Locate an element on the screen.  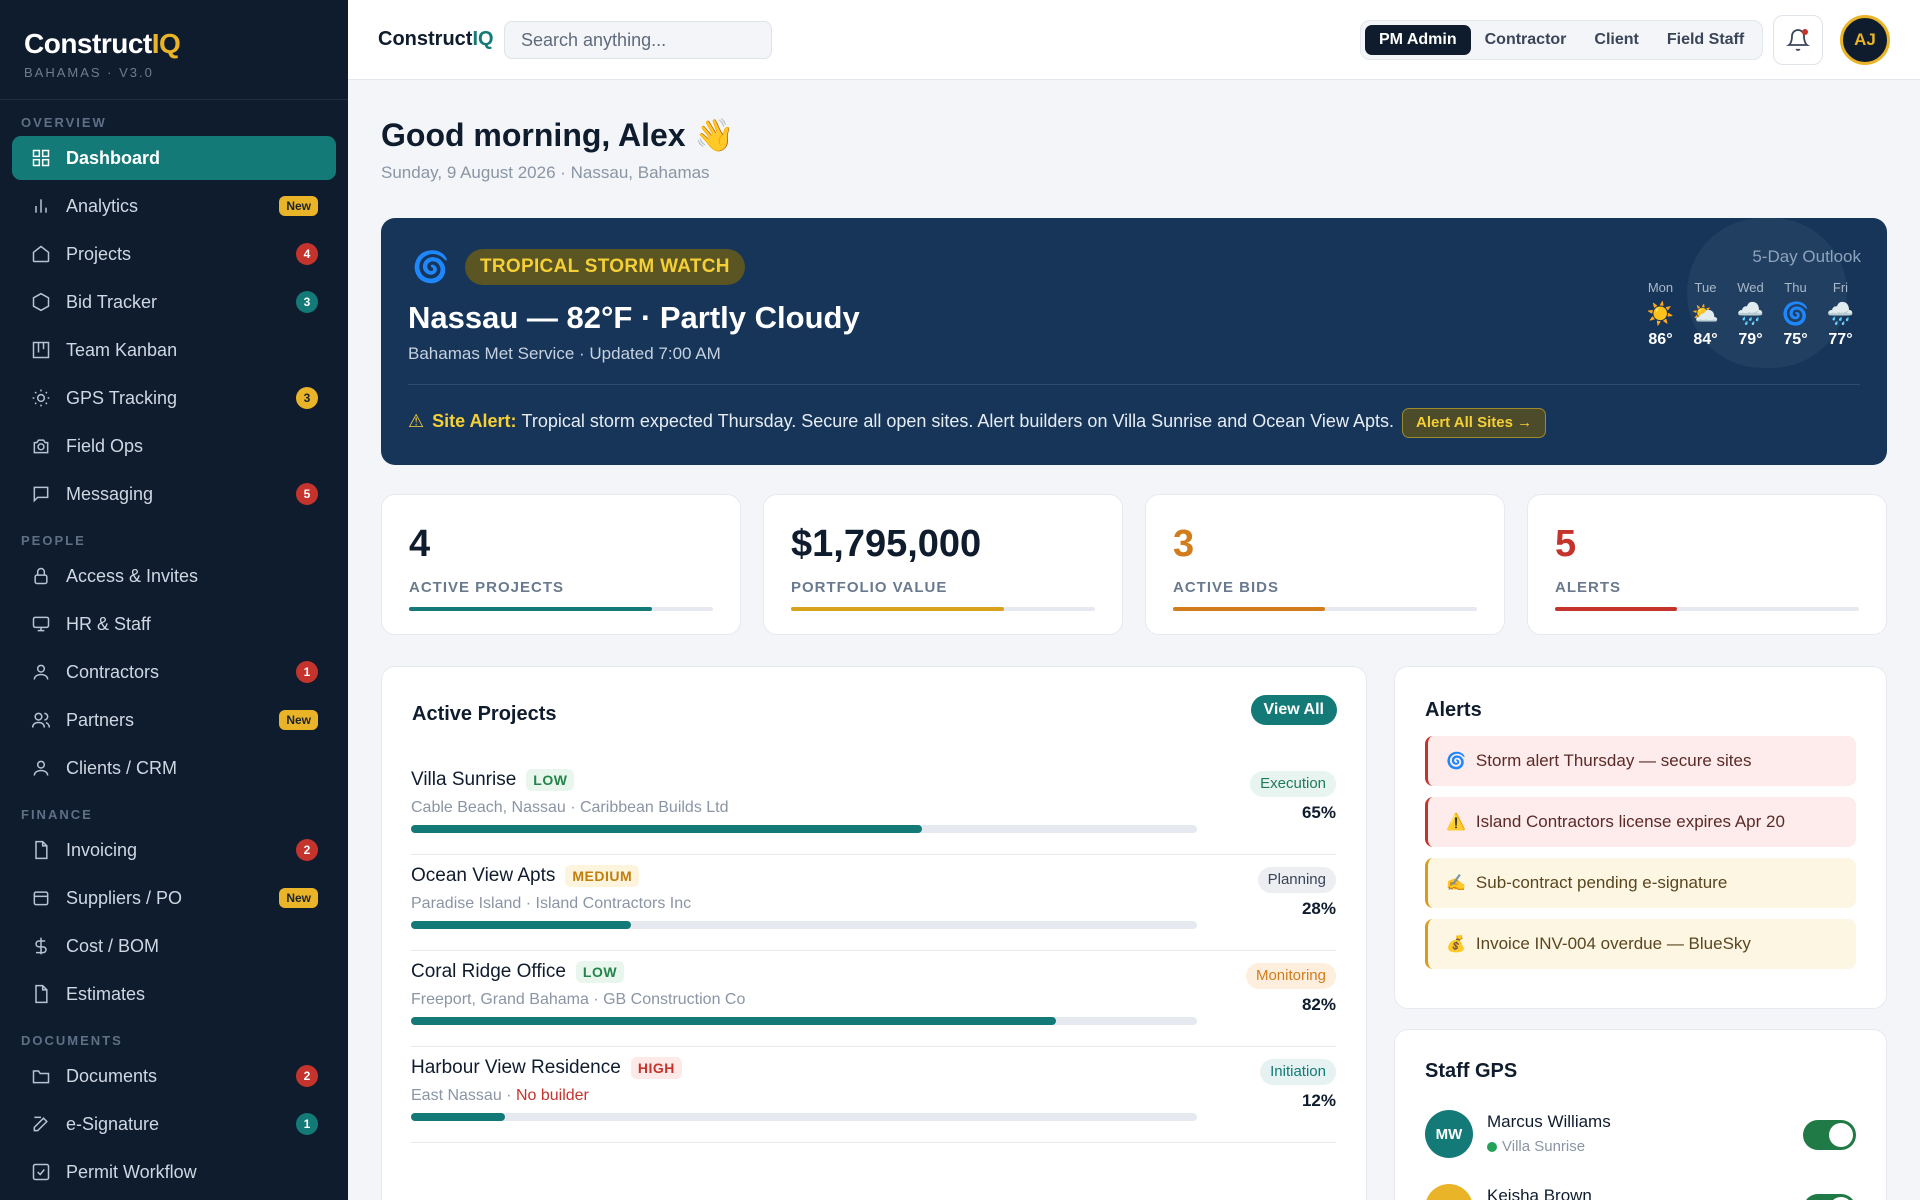
storm-watch-badge: TROPICAL STORM WATCH is located at coordinates (605, 267).